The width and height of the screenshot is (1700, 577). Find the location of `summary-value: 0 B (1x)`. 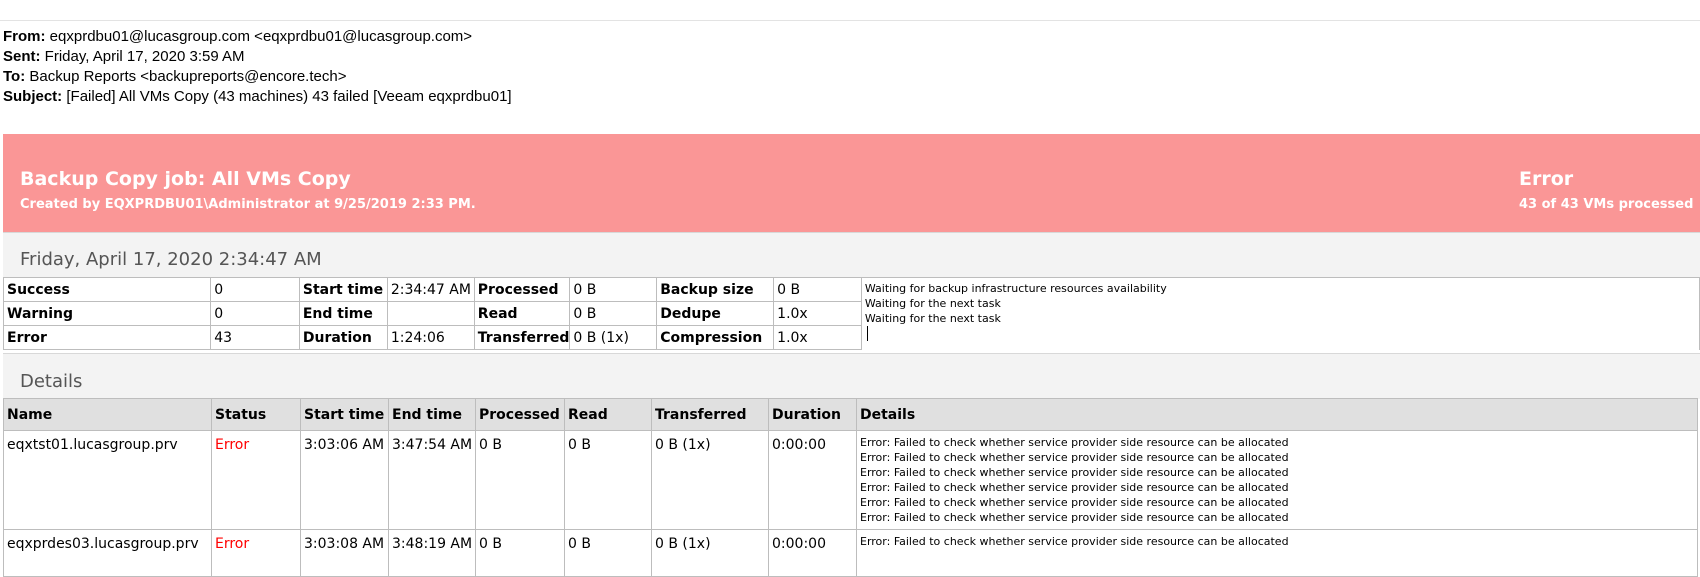

summary-value: 0 B (1x) is located at coordinates (613, 337).